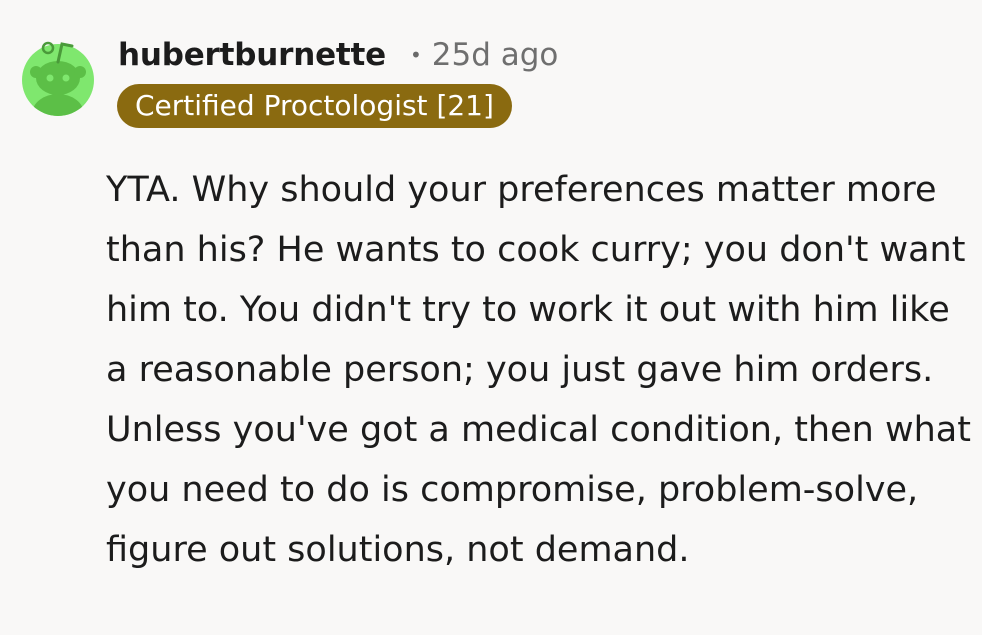 The image size is (982, 635). Describe the element at coordinates (495, 55) in the screenshot. I see `comment-timestamp: 25d ago` at that location.